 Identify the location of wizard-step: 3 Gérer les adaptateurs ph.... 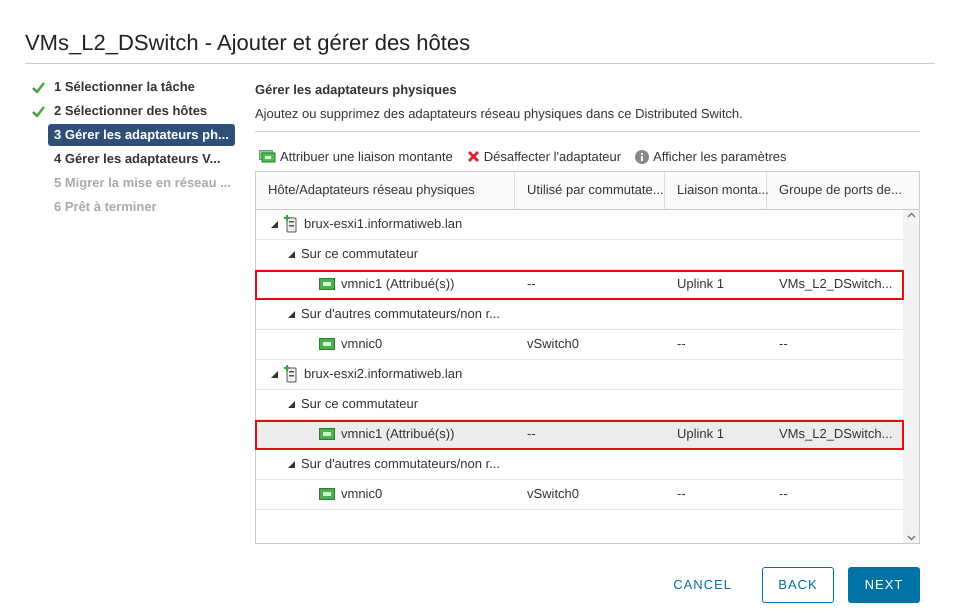
(141, 135).